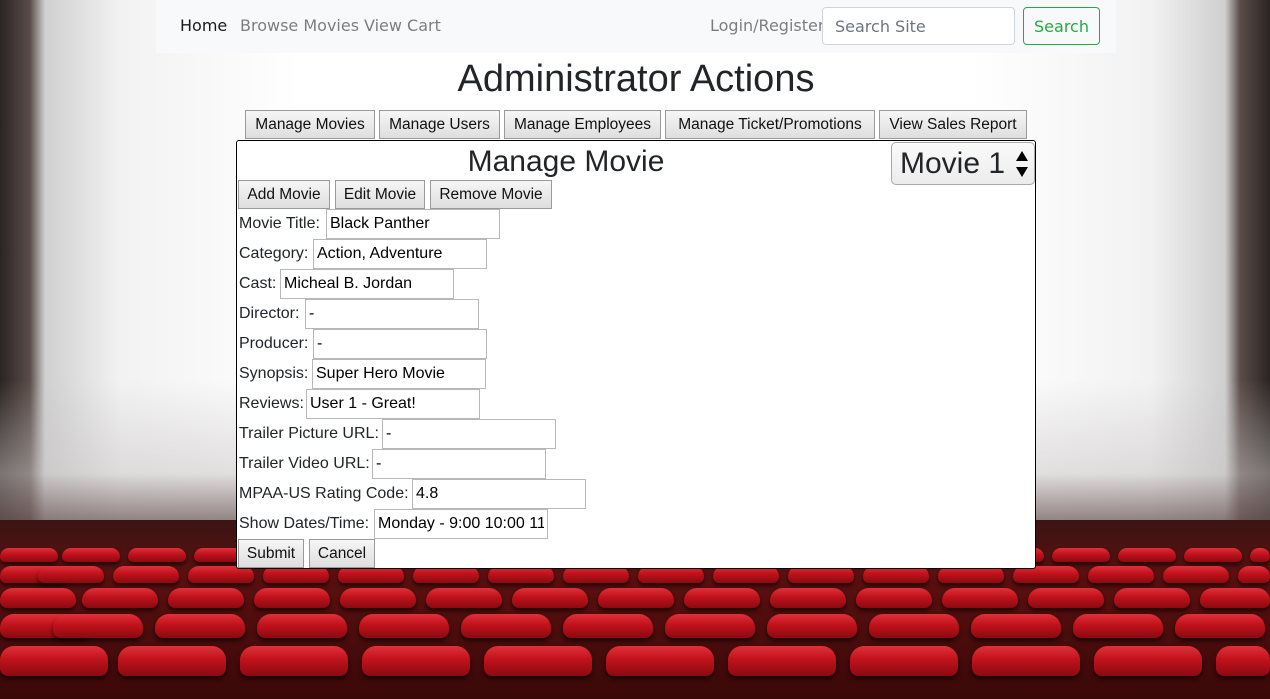  What do you see at coordinates (1022, 164) in the screenshot?
I see `select-arrows-icon` at bounding box center [1022, 164].